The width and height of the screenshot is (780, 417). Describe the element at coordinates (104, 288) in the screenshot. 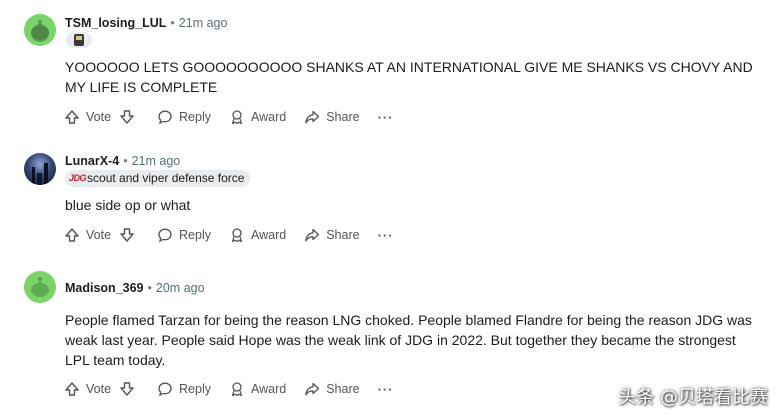

I see `username: Madison_369` at that location.